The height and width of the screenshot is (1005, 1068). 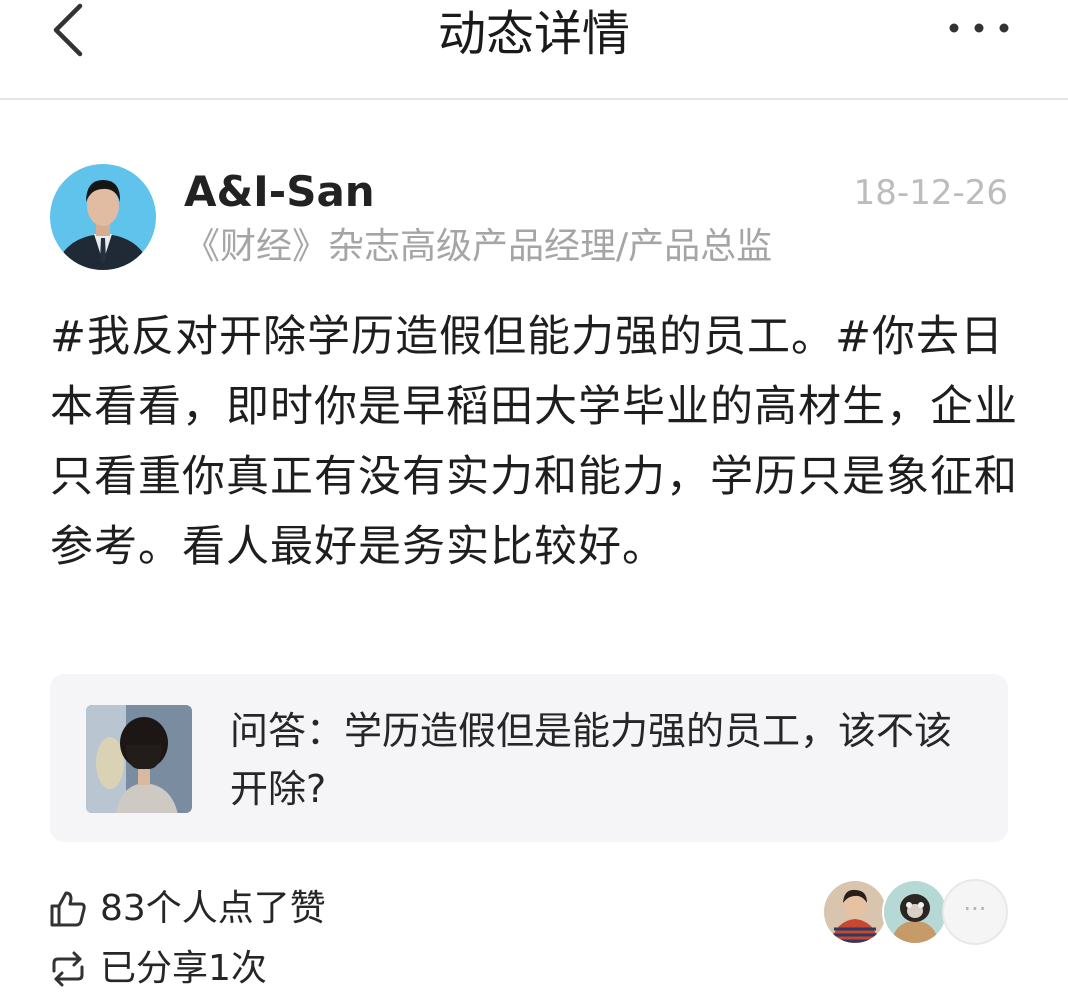 What do you see at coordinates (533, 34) in the screenshot?
I see `page-title: 动态详情` at bounding box center [533, 34].